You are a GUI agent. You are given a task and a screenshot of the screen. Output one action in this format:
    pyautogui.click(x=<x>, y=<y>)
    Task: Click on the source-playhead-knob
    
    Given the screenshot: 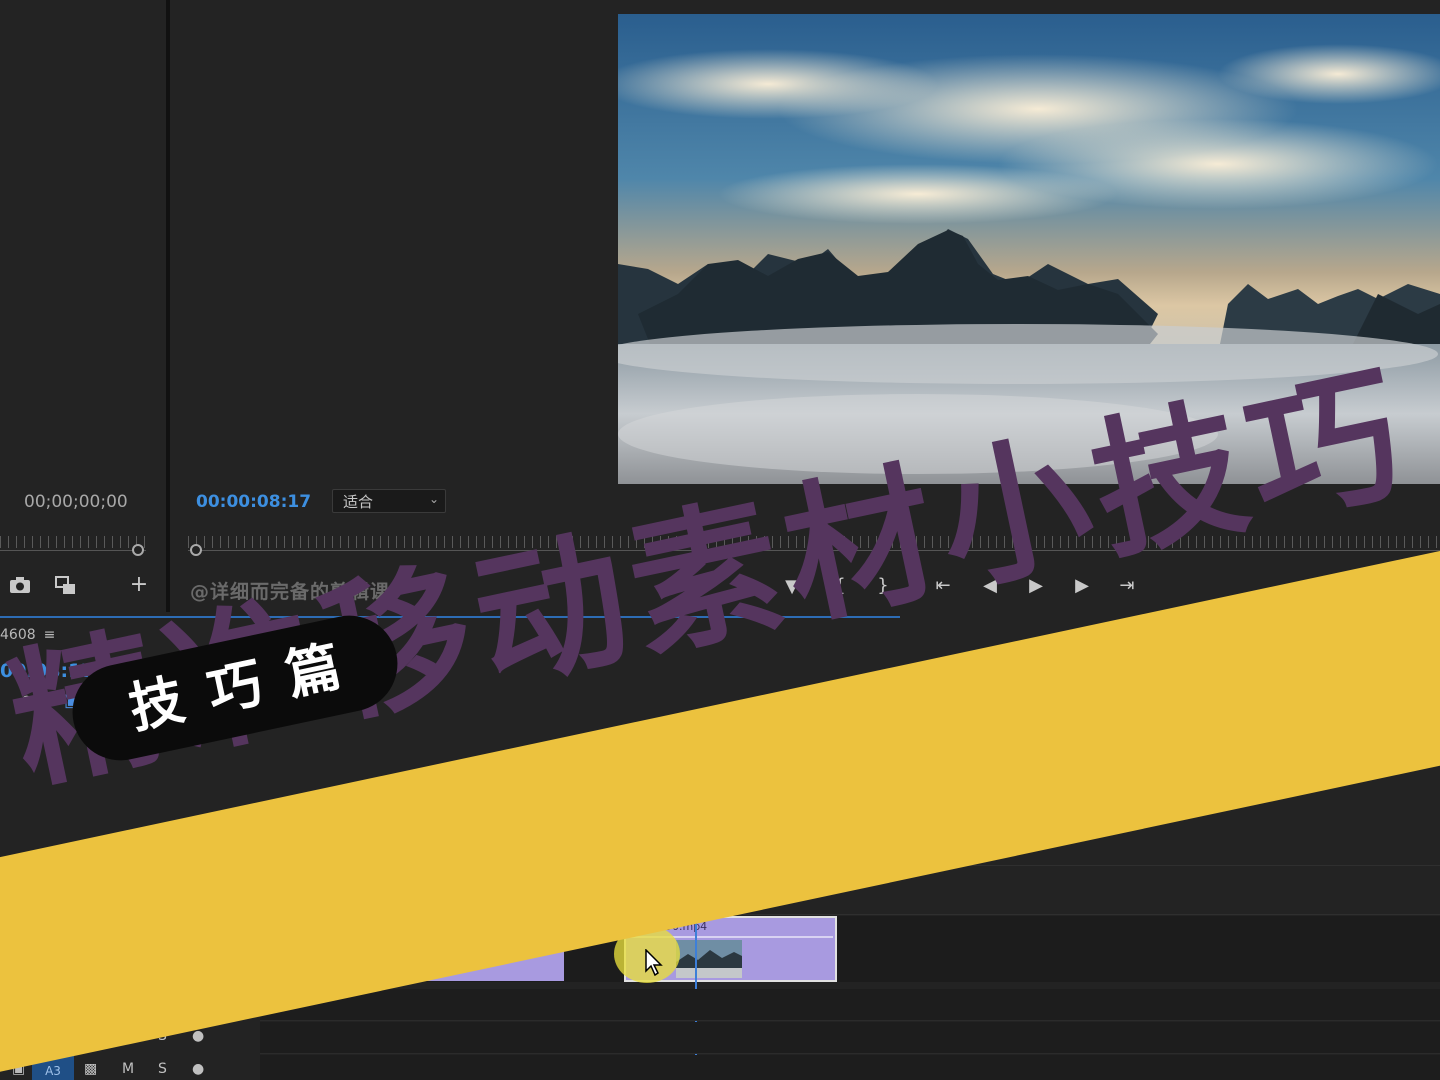 What is the action you would take?
    pyautogui.click(x=138, y=550)
    